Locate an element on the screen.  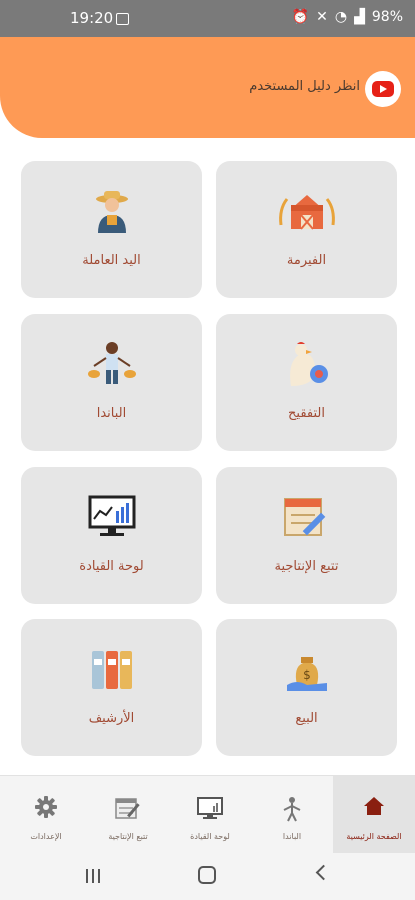
battery-text: 98% is located at coordinates (387, 17).